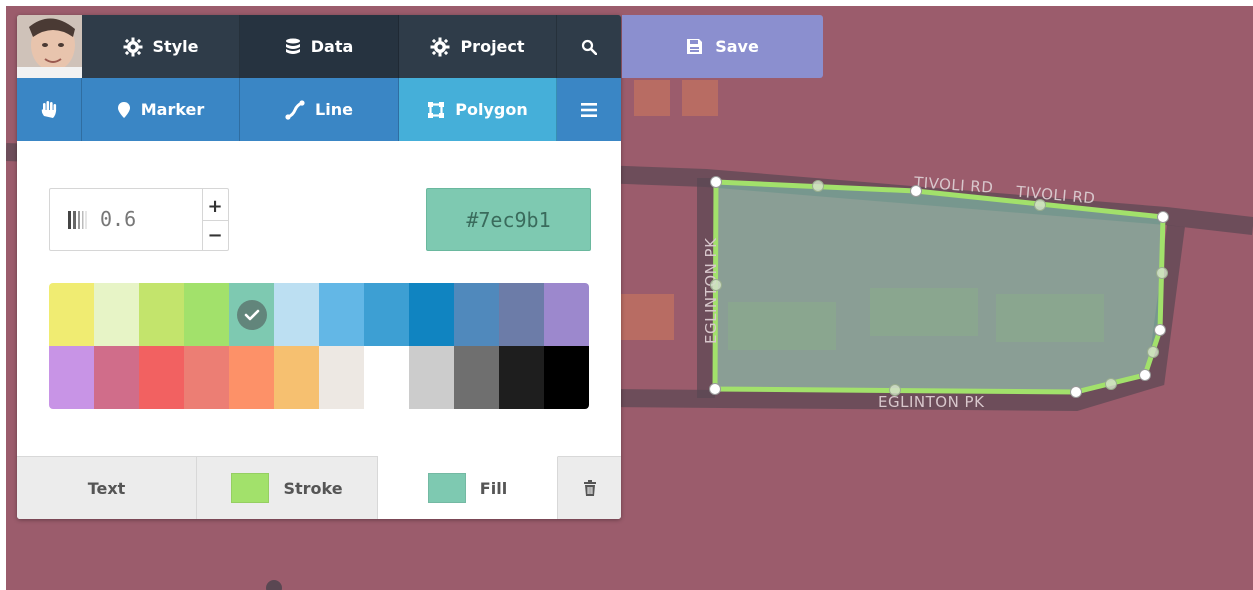 Image resolution: width=1253 pixels, height=590 pixels. Describe the element at coordinates (118, 219) in the screenshot. I see `opacity-value: 0.6` at that location.